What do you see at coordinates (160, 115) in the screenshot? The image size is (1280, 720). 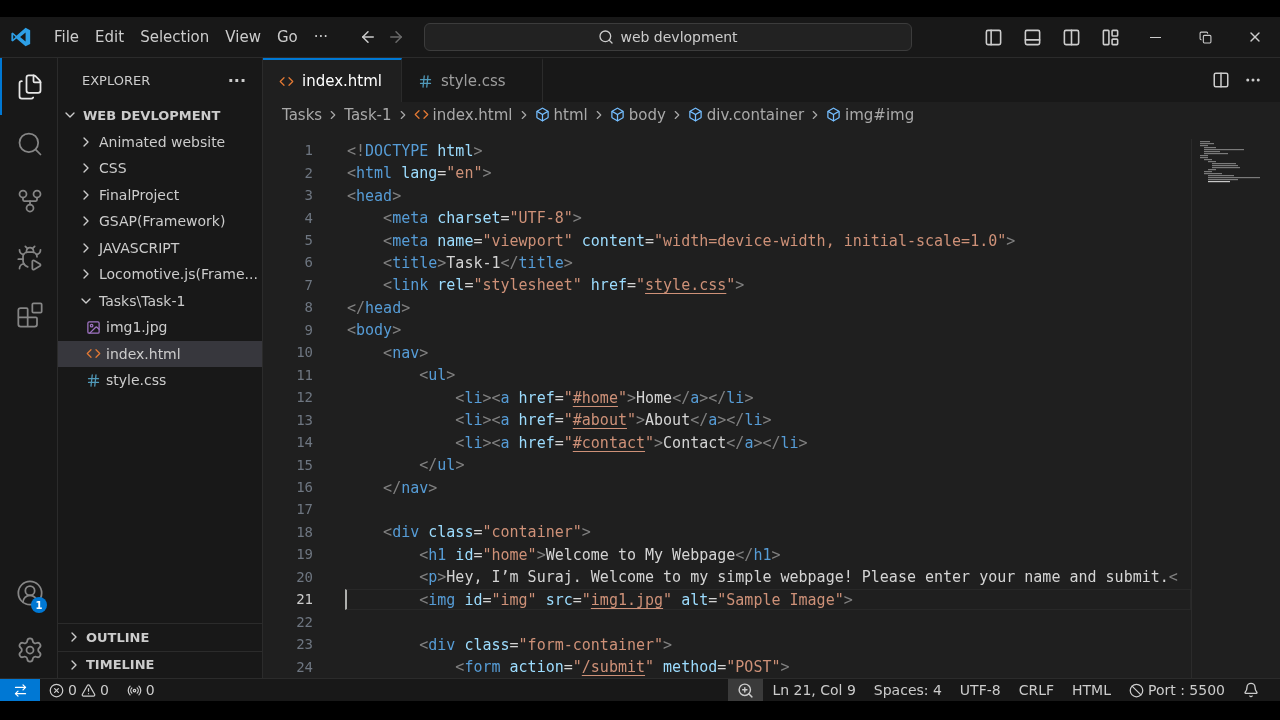 I see `workspace-root: WEB DEVLOPMENT` at bounding box center [160, 115].